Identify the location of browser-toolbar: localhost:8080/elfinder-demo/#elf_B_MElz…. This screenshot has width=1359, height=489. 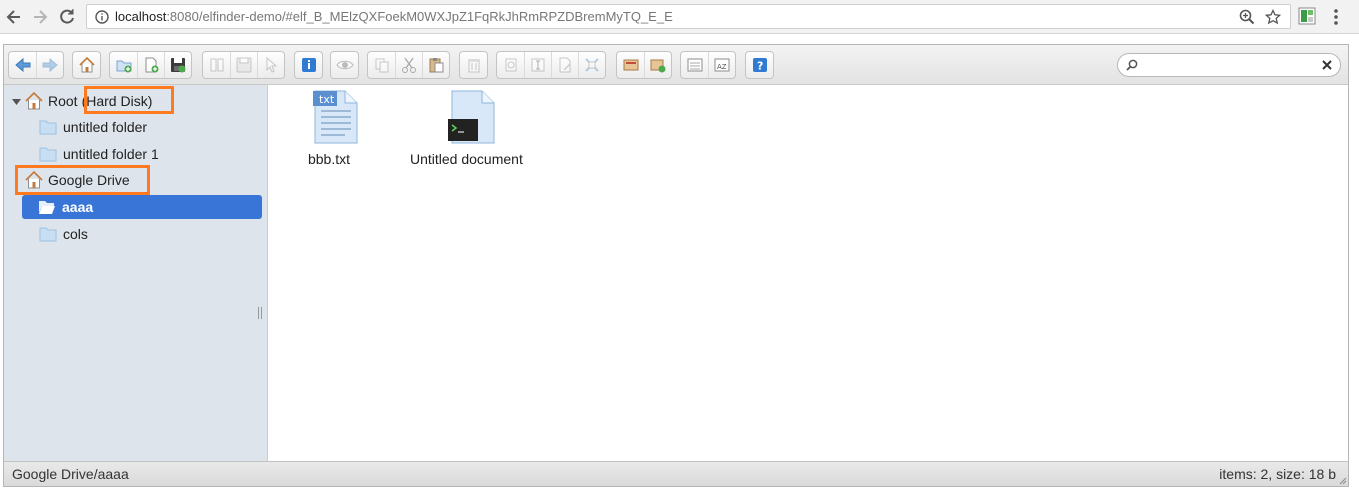
(679, 17).